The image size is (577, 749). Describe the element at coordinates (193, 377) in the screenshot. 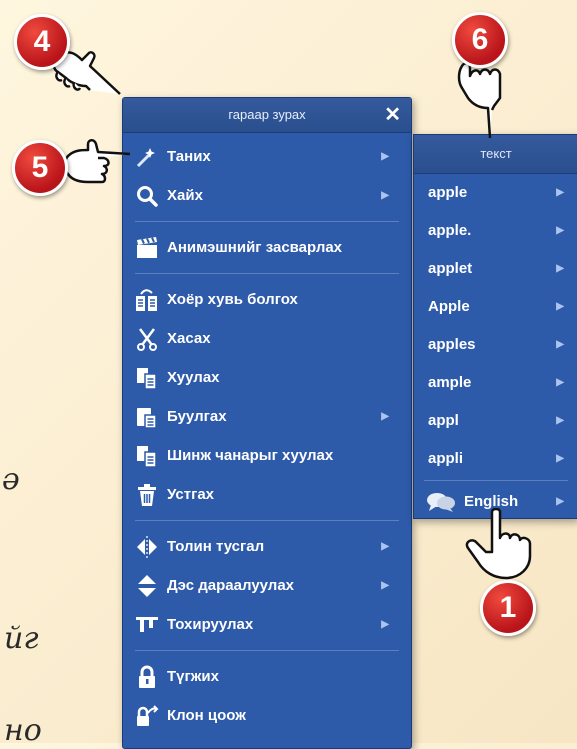

I see `menu-item-label: Хуулах` at that location.